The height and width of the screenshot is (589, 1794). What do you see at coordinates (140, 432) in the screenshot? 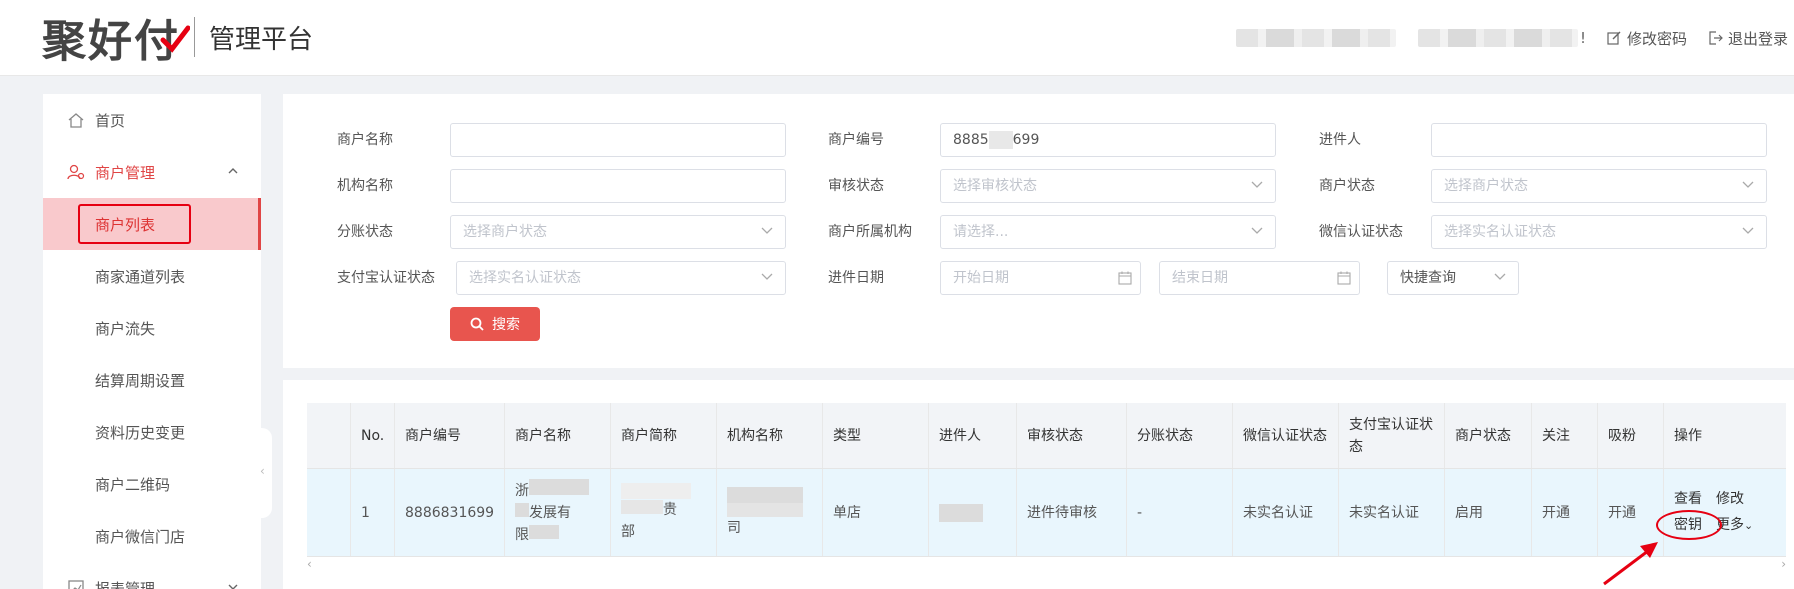
I see `sidebar-item-label: 资料历史变更` at bounding box center [140, 432].